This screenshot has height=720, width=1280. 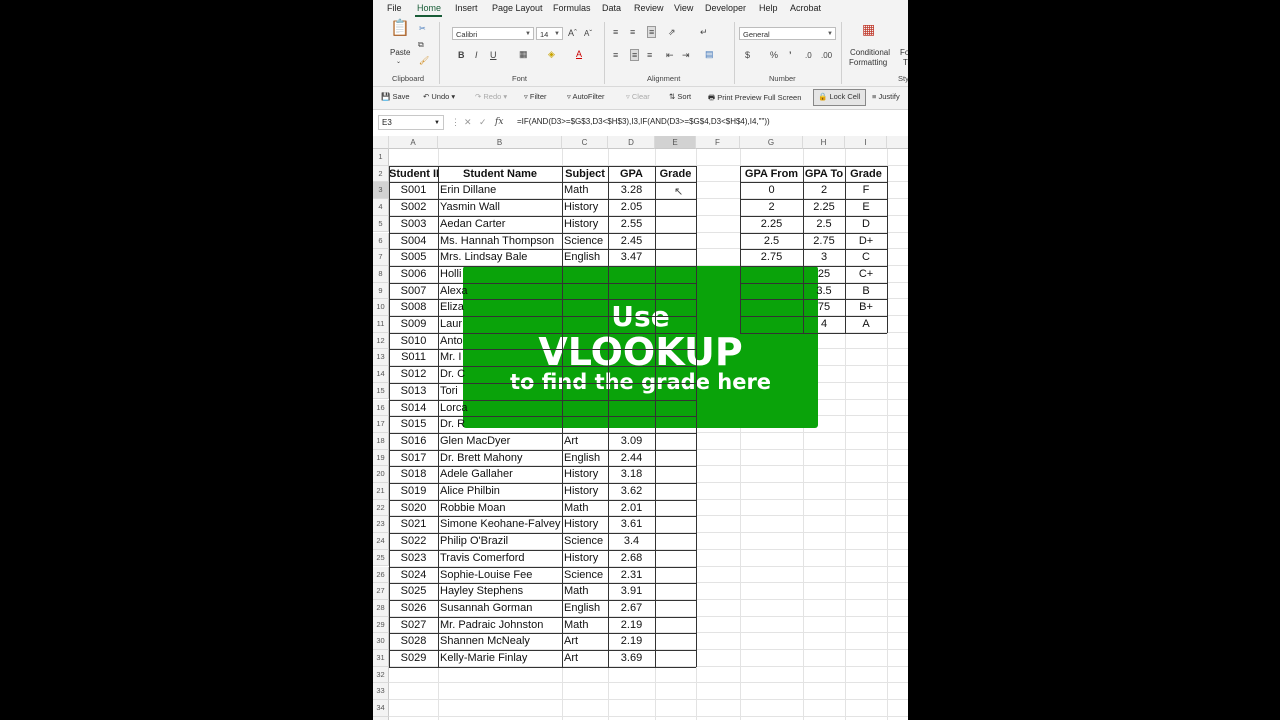 What do you see at coordinates (501, 458) in the screenshot?
I see `student-name-cell: Dr. Brett Mahony` at bounding box center [501, 458].